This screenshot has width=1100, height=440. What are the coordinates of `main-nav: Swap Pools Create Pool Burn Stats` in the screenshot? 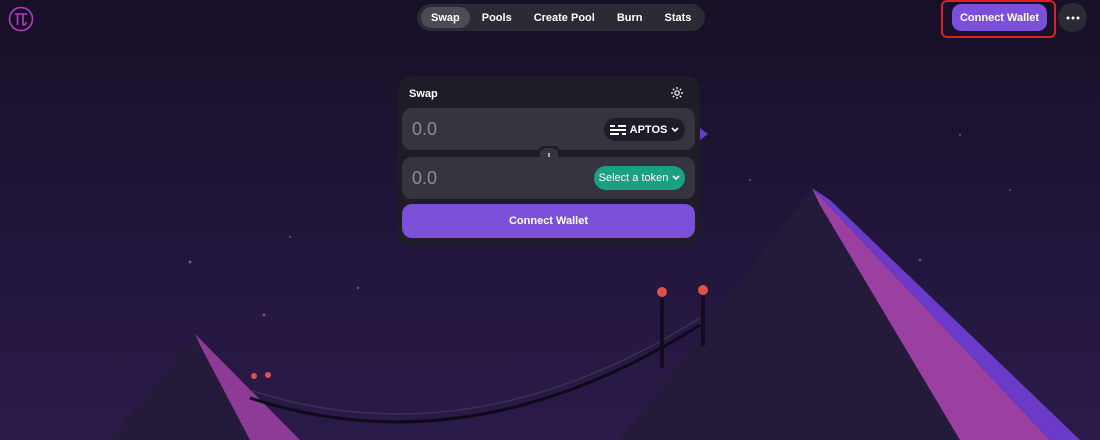 It's located at (561, 17).